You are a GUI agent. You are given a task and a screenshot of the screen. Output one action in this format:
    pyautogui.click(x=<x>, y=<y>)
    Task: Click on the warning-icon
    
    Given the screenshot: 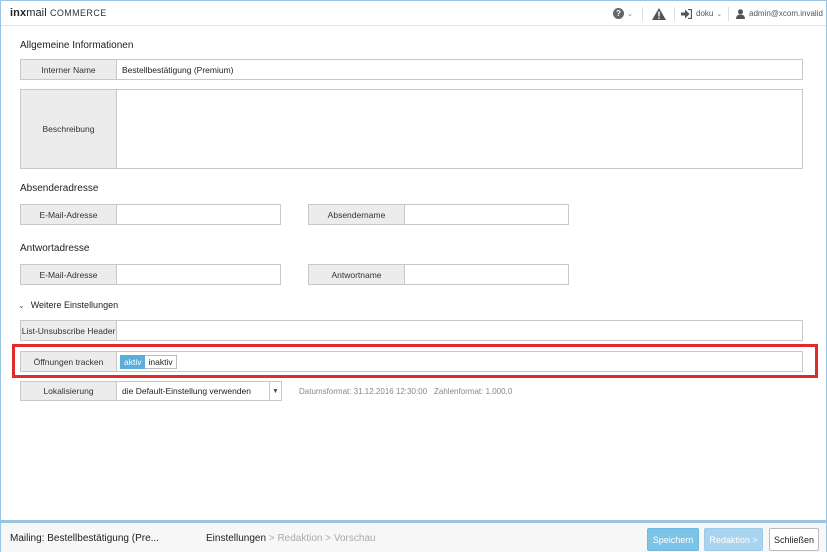 What is the action you would take?
    pyautogui.click(x=659, y=13)
    